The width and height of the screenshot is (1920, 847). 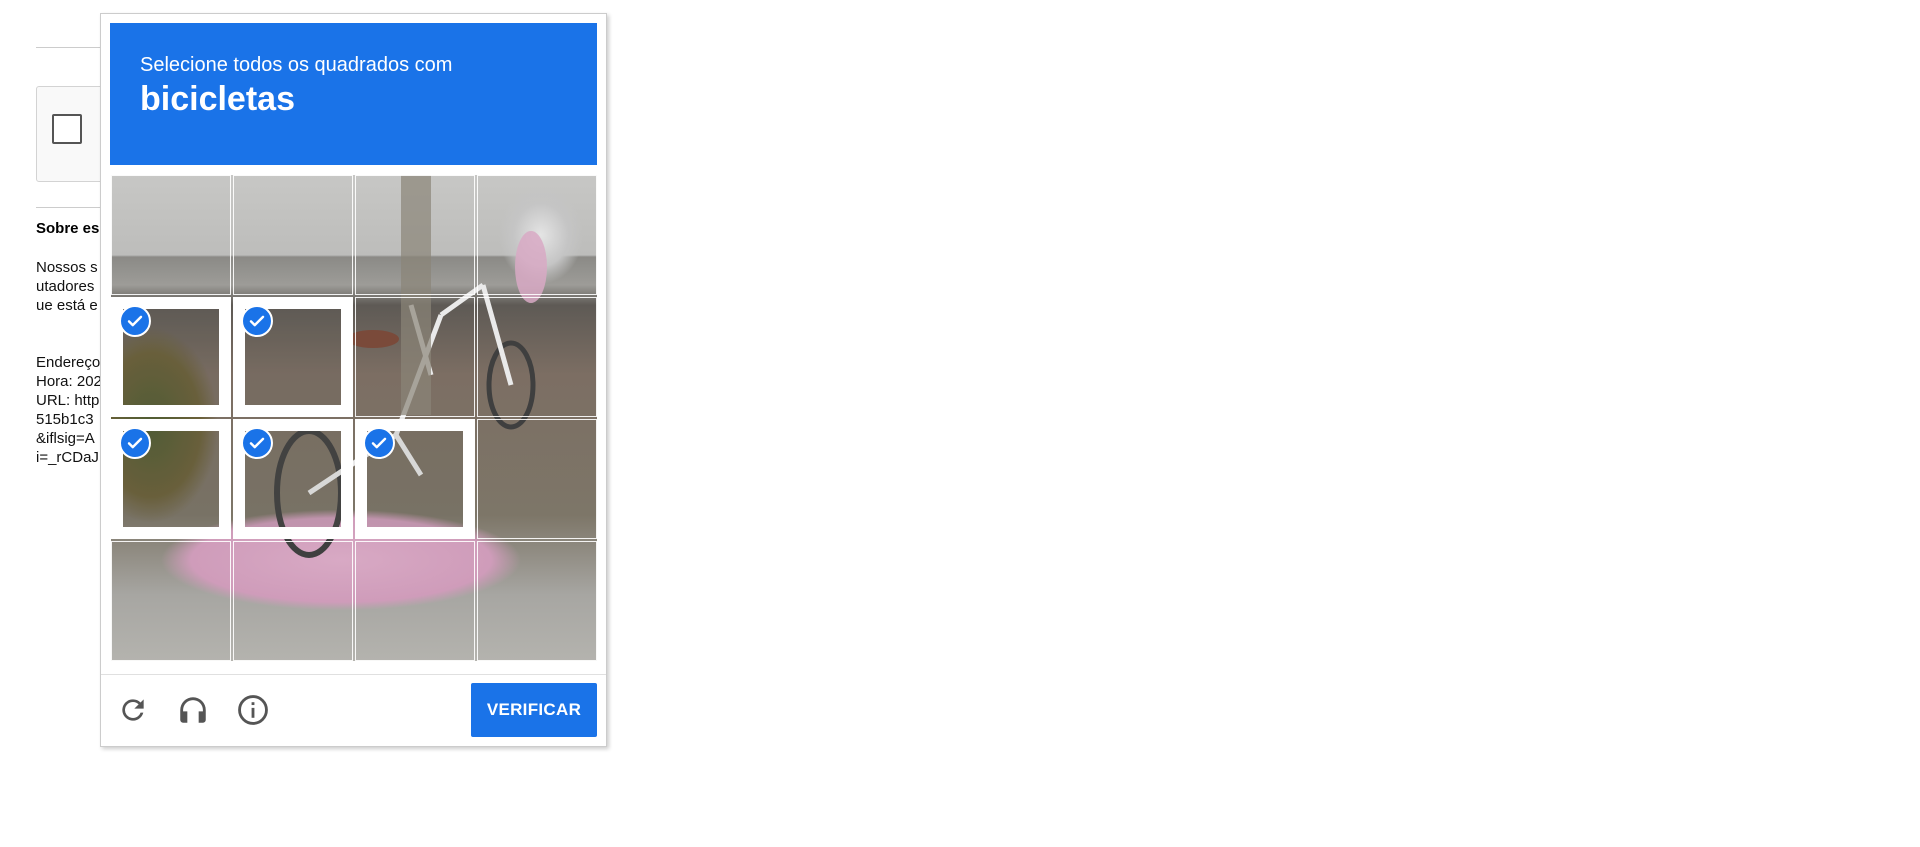 I want to click on paragraph-line: utadores, so click(x=65, y=286).